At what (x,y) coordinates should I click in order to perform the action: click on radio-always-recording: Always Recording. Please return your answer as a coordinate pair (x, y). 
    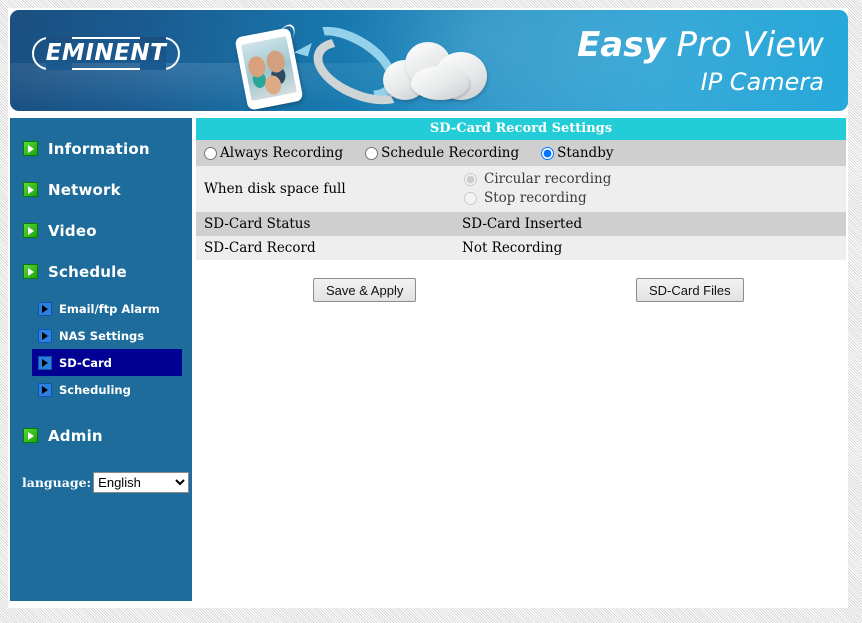
    Looking at the image, I should click on (273, 153).